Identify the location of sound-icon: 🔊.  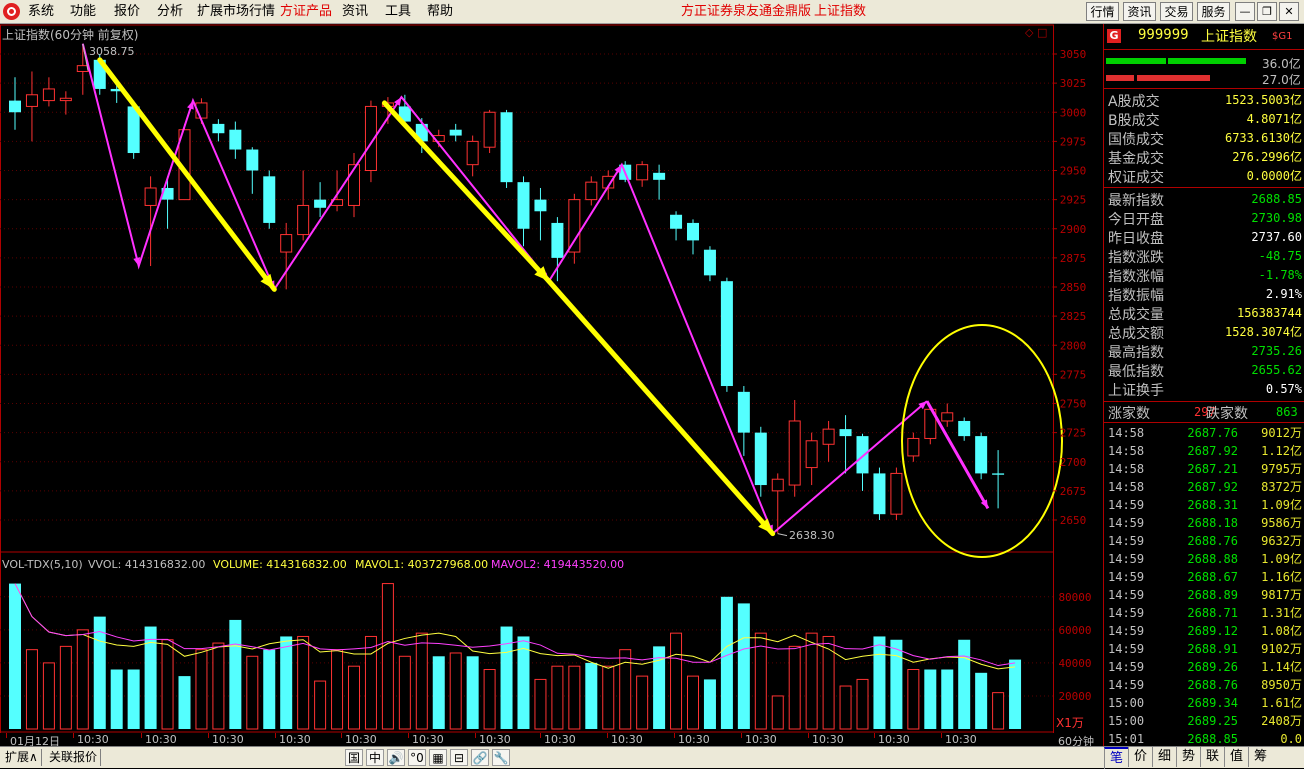
(396, 757).